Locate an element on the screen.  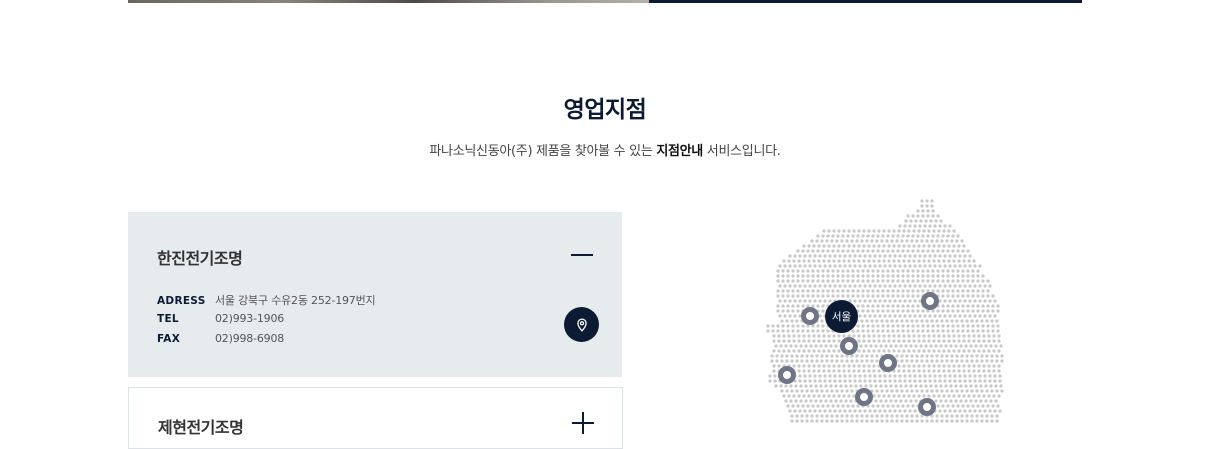
expand-icon is located at coordinates (583, 423).